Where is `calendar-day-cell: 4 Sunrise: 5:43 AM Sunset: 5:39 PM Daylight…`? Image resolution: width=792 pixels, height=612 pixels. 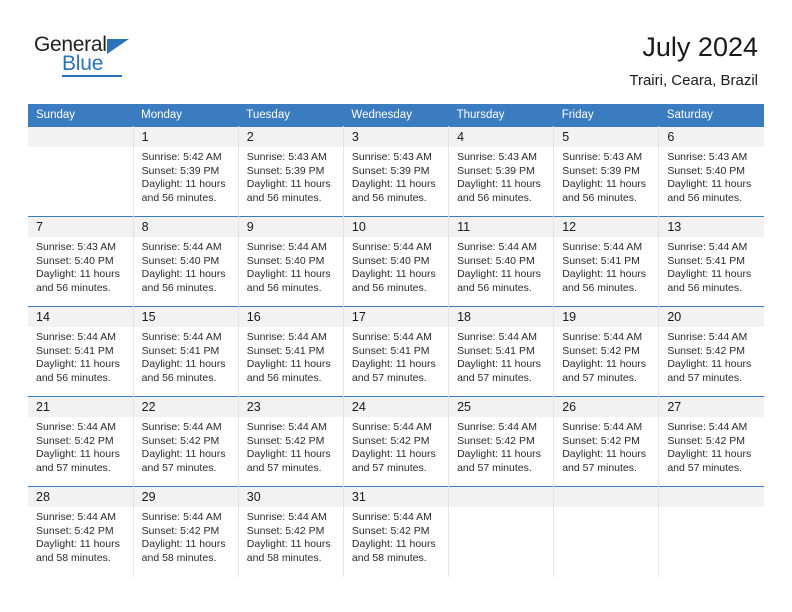
calendar-day-cell: 4 Sunrise: 5:43 AM Sunset: 5:39 PM Daylight… is located at coordinates (501, 171).